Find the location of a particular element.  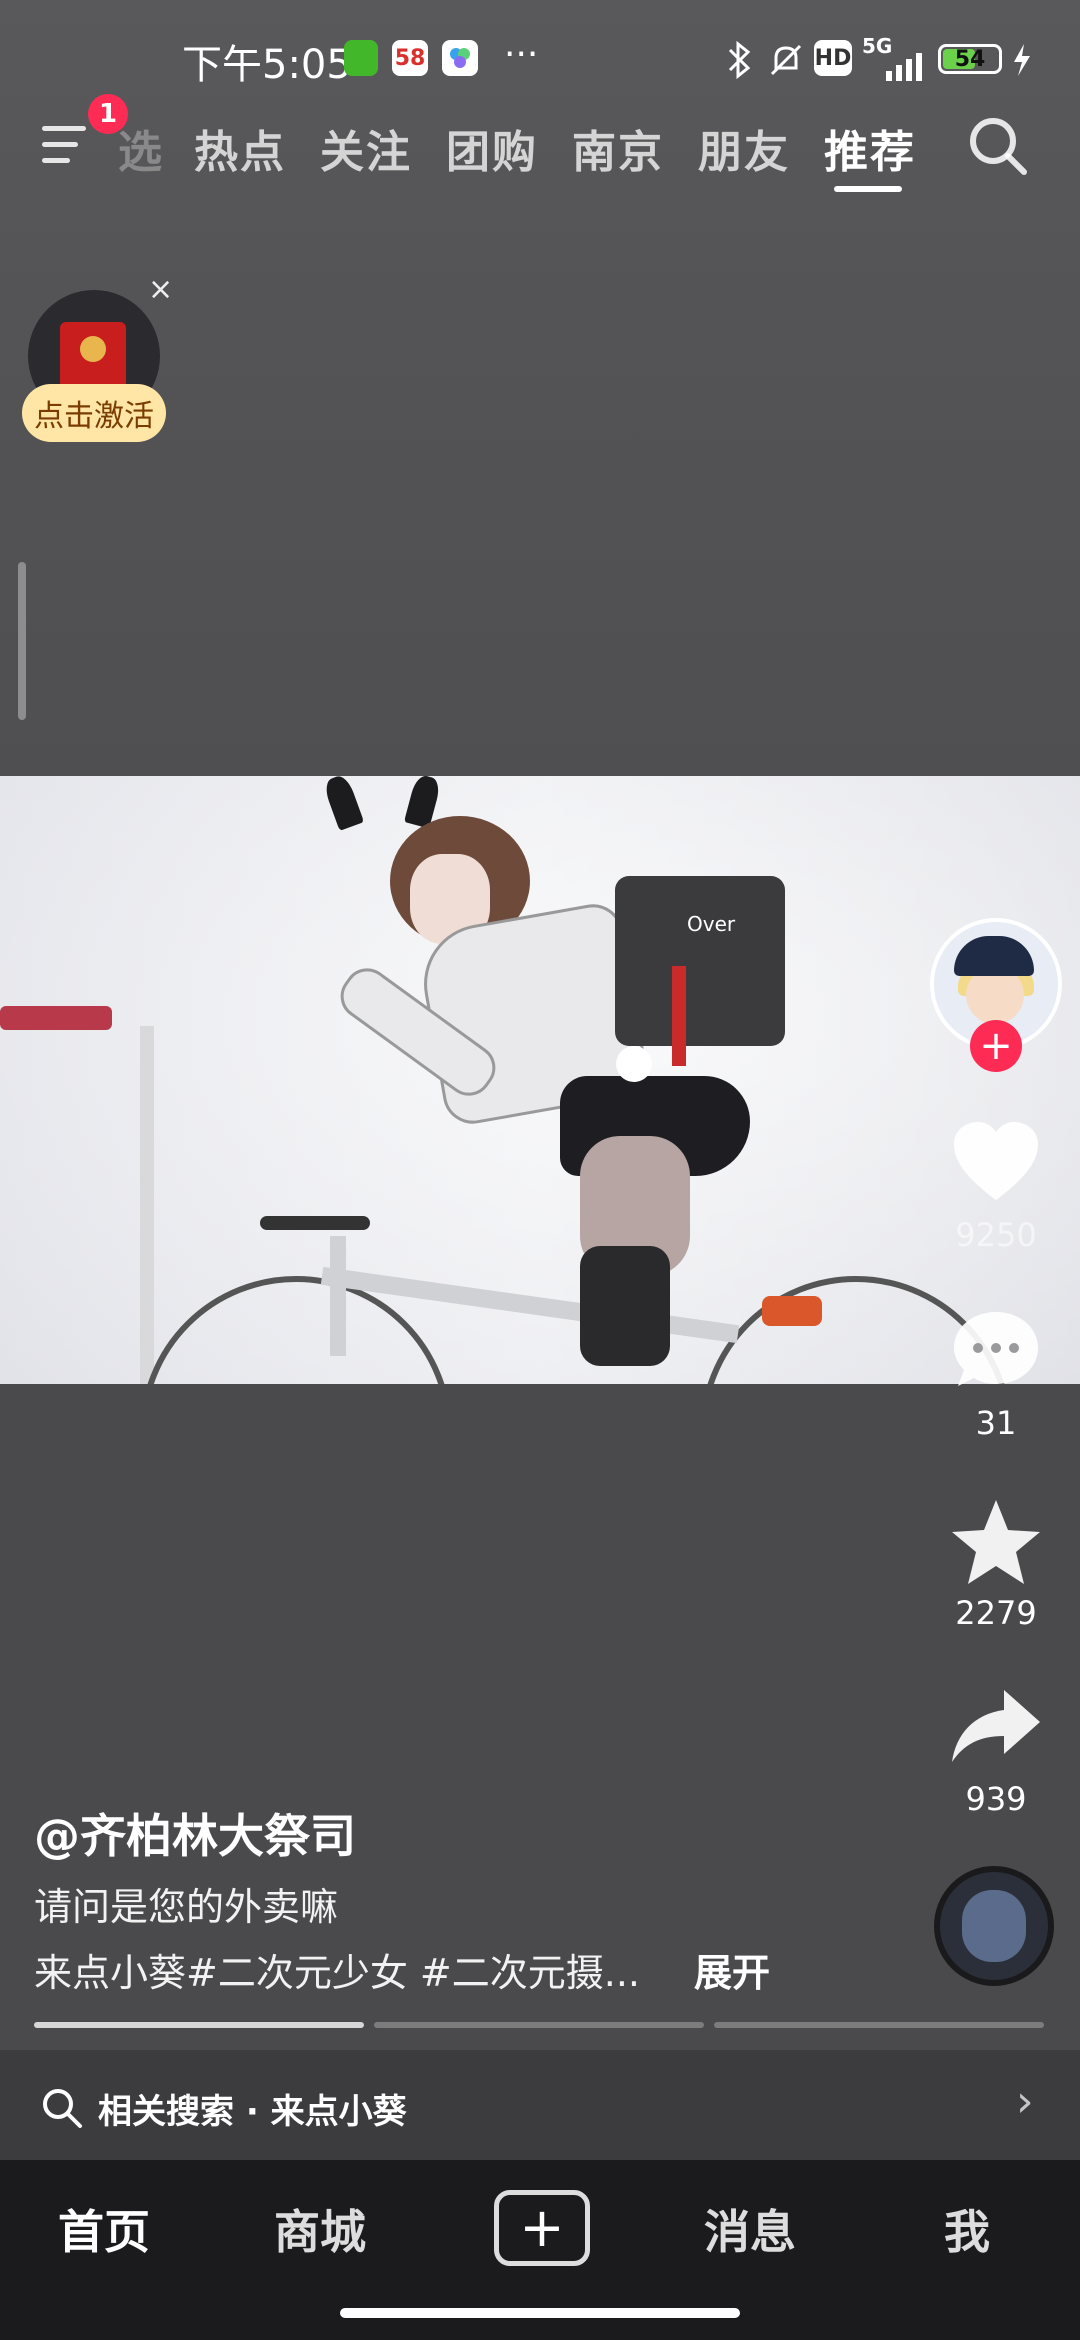

delivery-backpack: Over is located at coordinates (700, 961).